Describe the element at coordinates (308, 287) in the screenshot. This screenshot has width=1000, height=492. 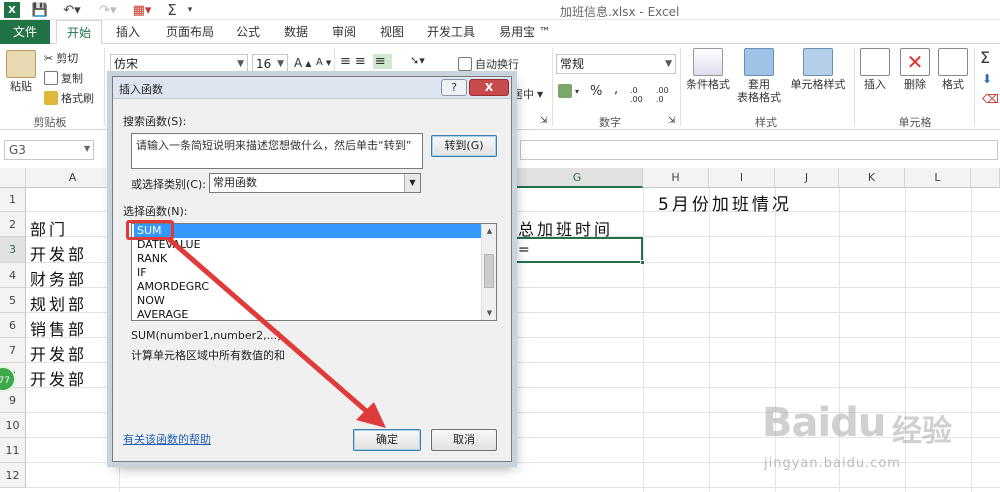
I see `function-item-amordegrc: AMORDEGRC` at that location.